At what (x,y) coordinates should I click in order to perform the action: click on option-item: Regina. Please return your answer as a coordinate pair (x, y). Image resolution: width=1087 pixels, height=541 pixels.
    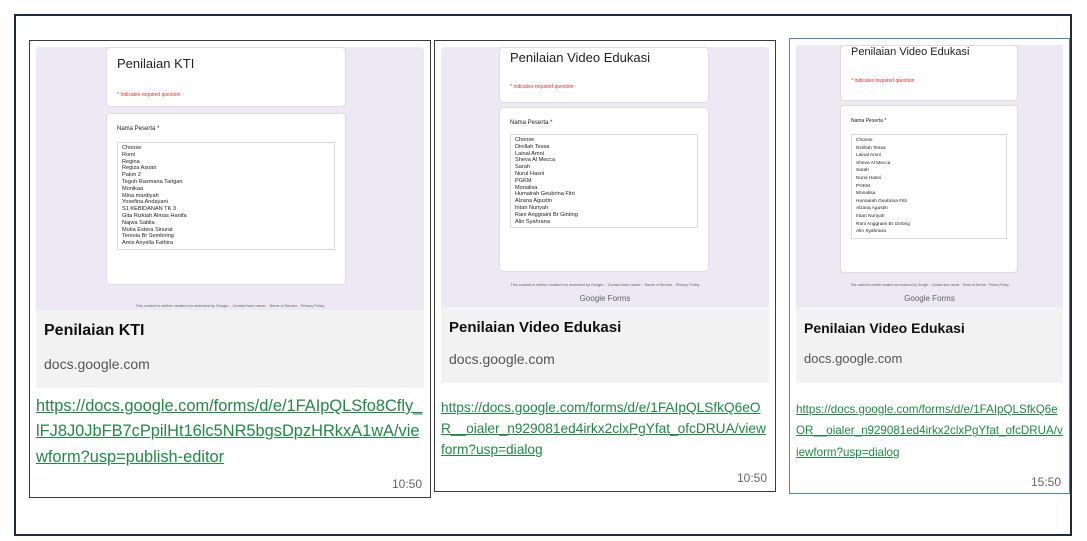
    Looking at the image, I should click on (226, 162).